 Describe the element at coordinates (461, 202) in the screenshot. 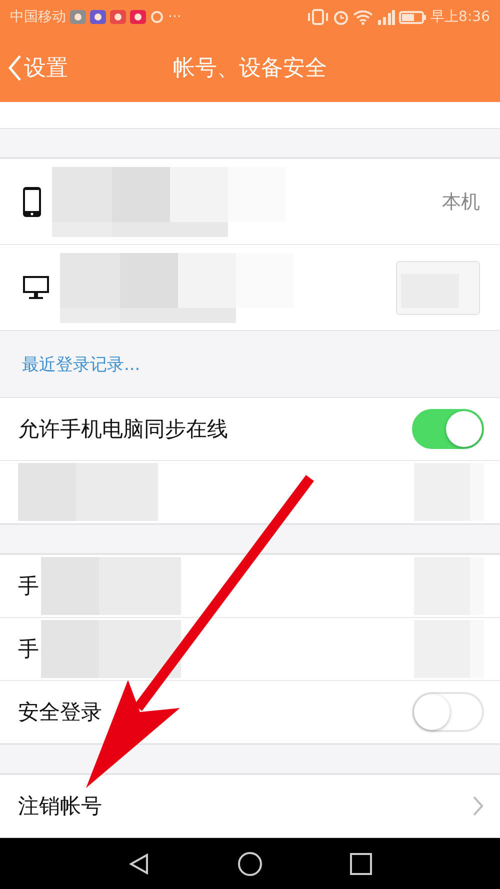

I see `device-note: 本机` at that location.